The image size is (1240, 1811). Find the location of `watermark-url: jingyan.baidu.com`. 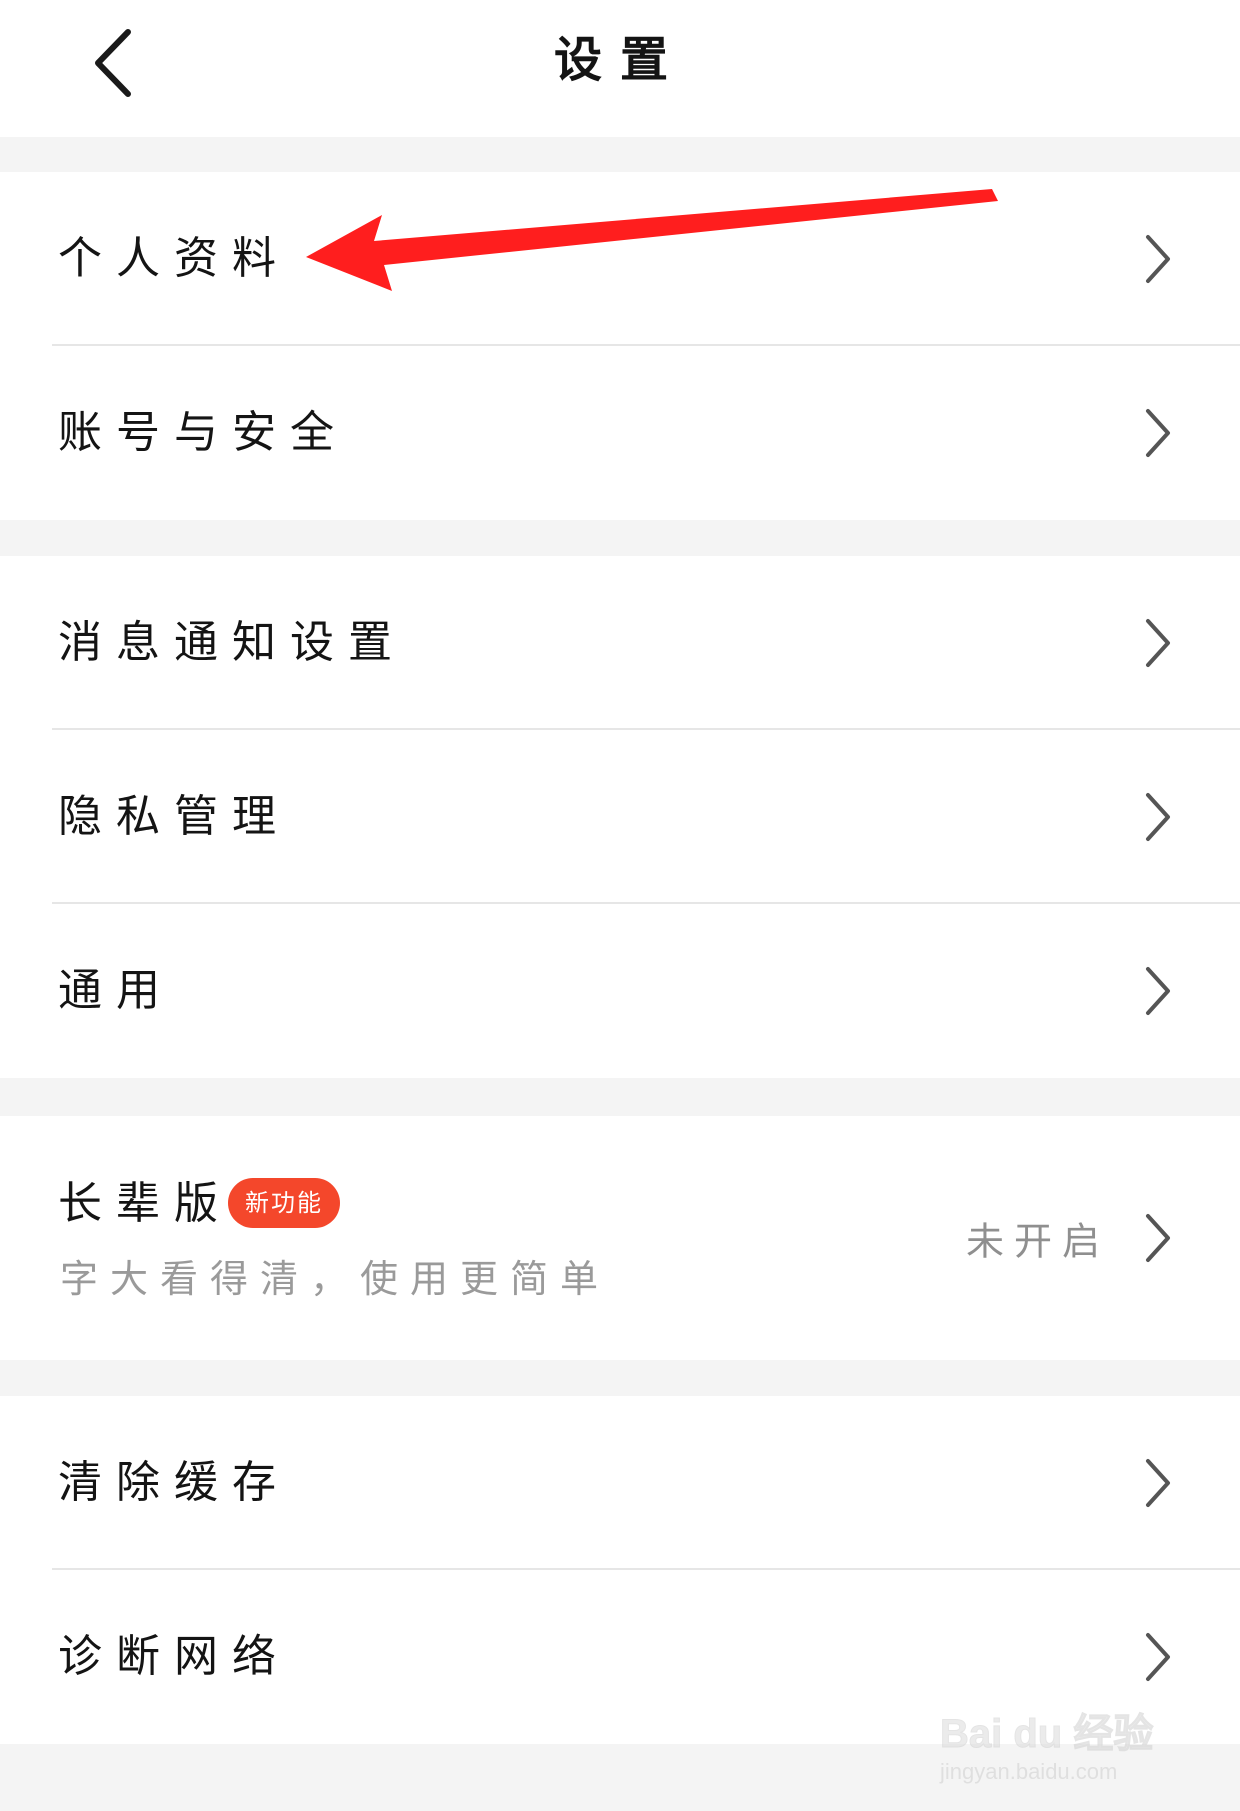

watermark-url: jingyan.baidu.com is located at coordinates (1029, 1771).